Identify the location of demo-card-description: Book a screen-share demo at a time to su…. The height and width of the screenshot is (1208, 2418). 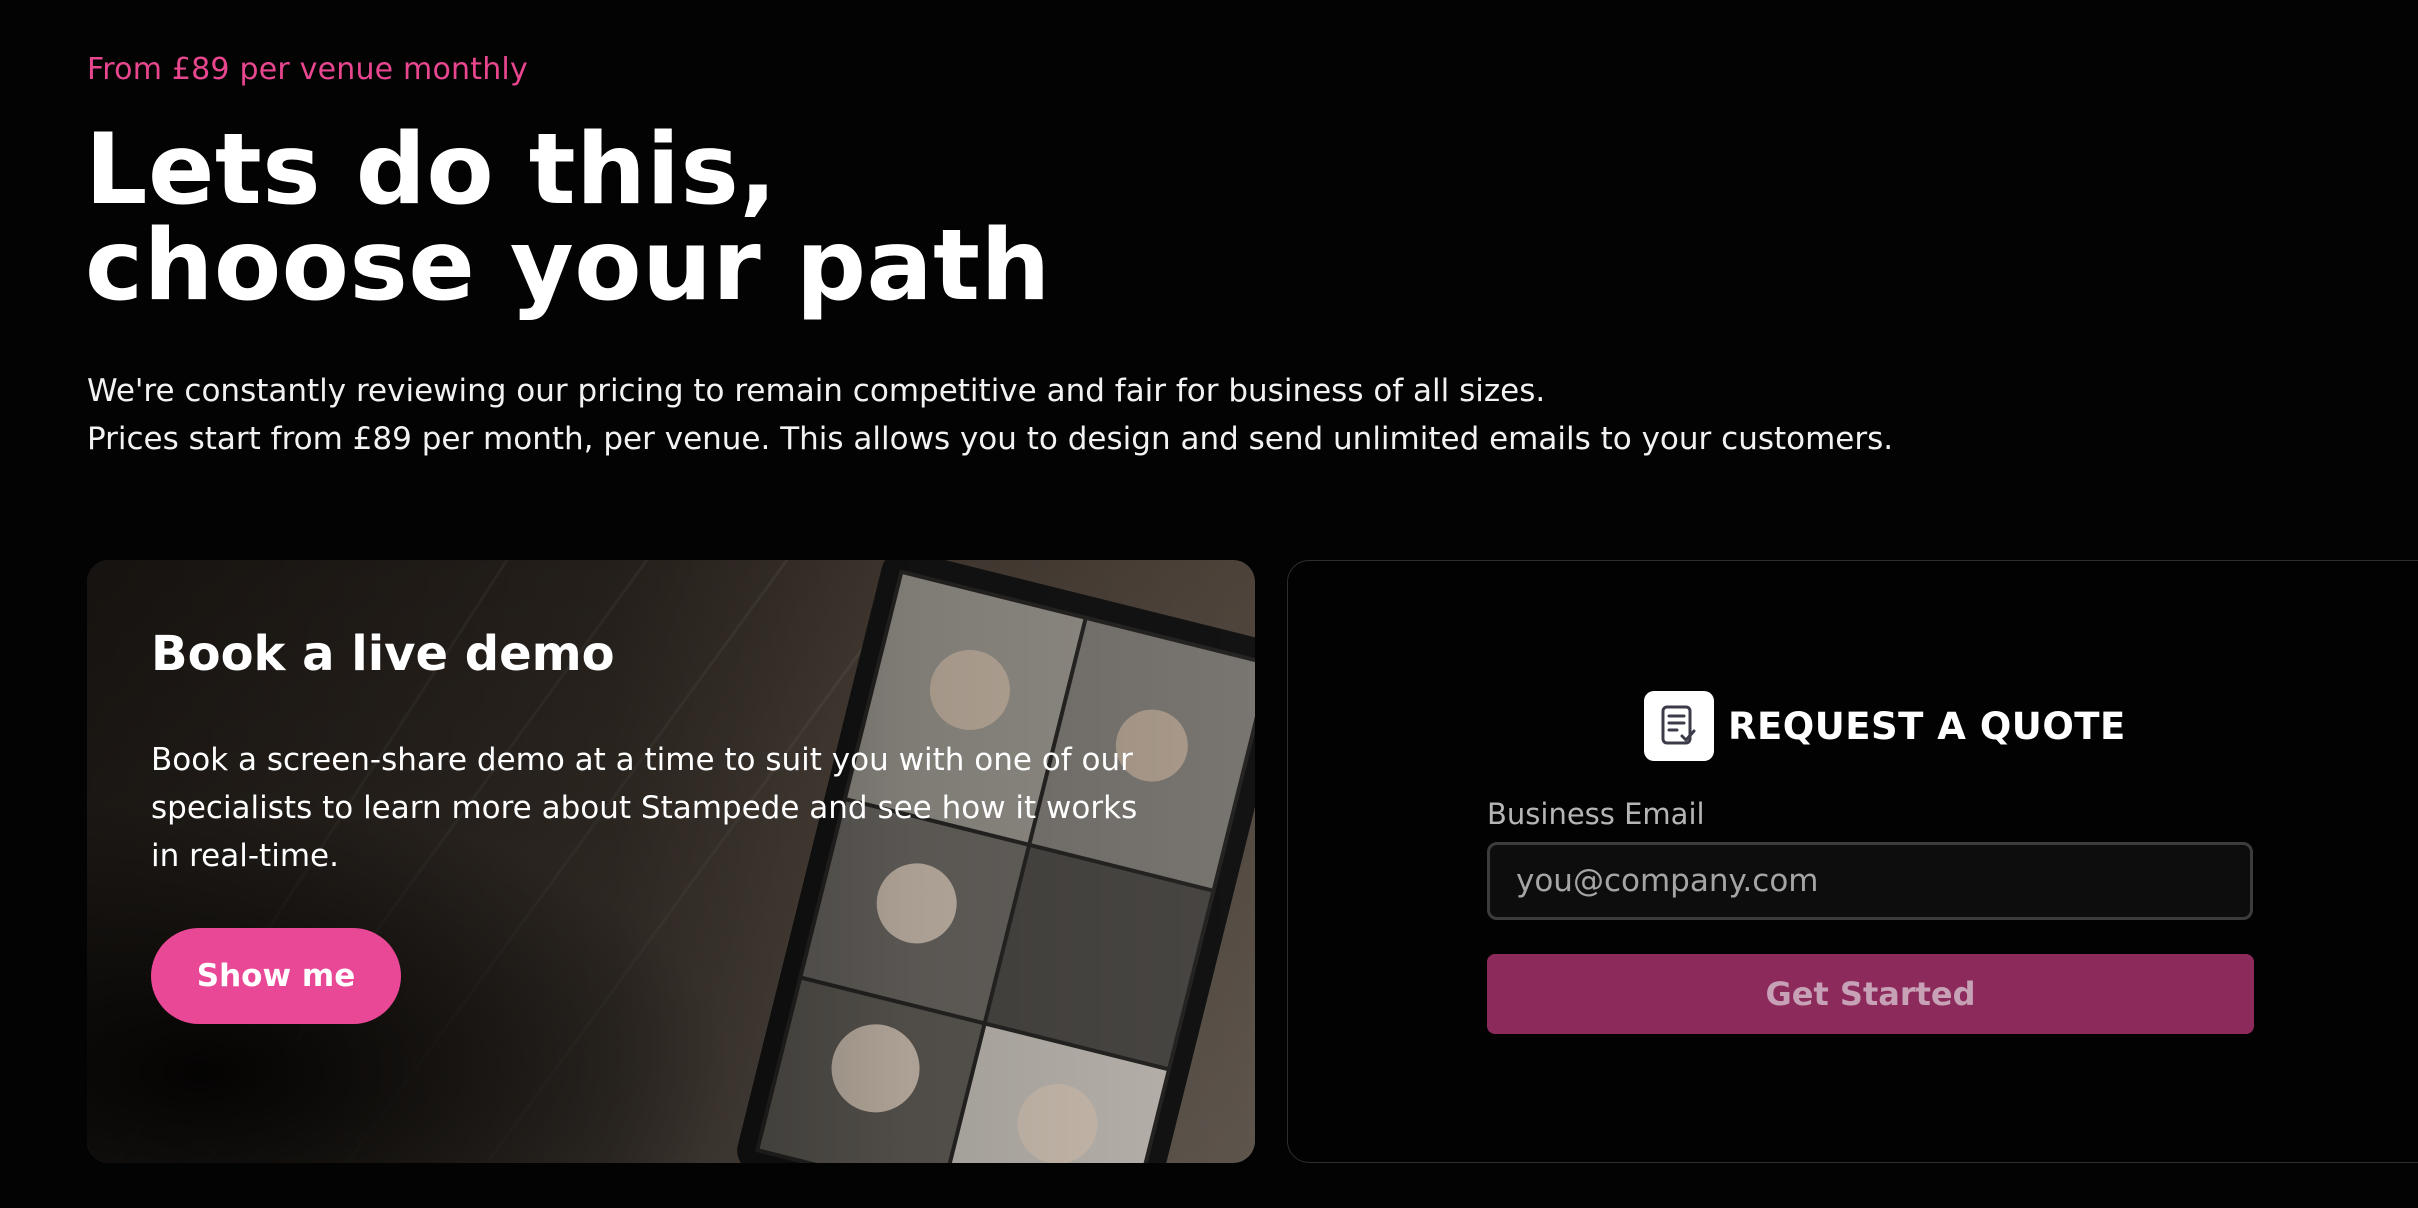
(671, 808).